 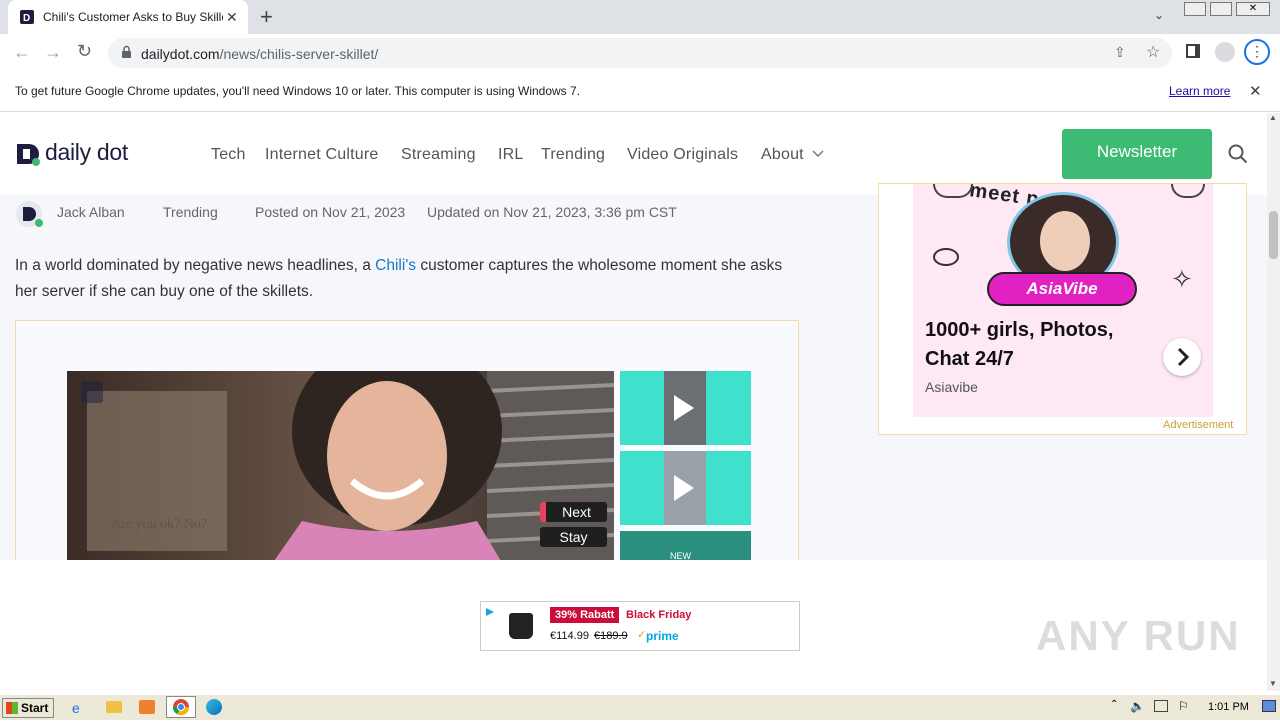 I want to click on scroll-down-icon: ▼, so click(x=1273, y=683).